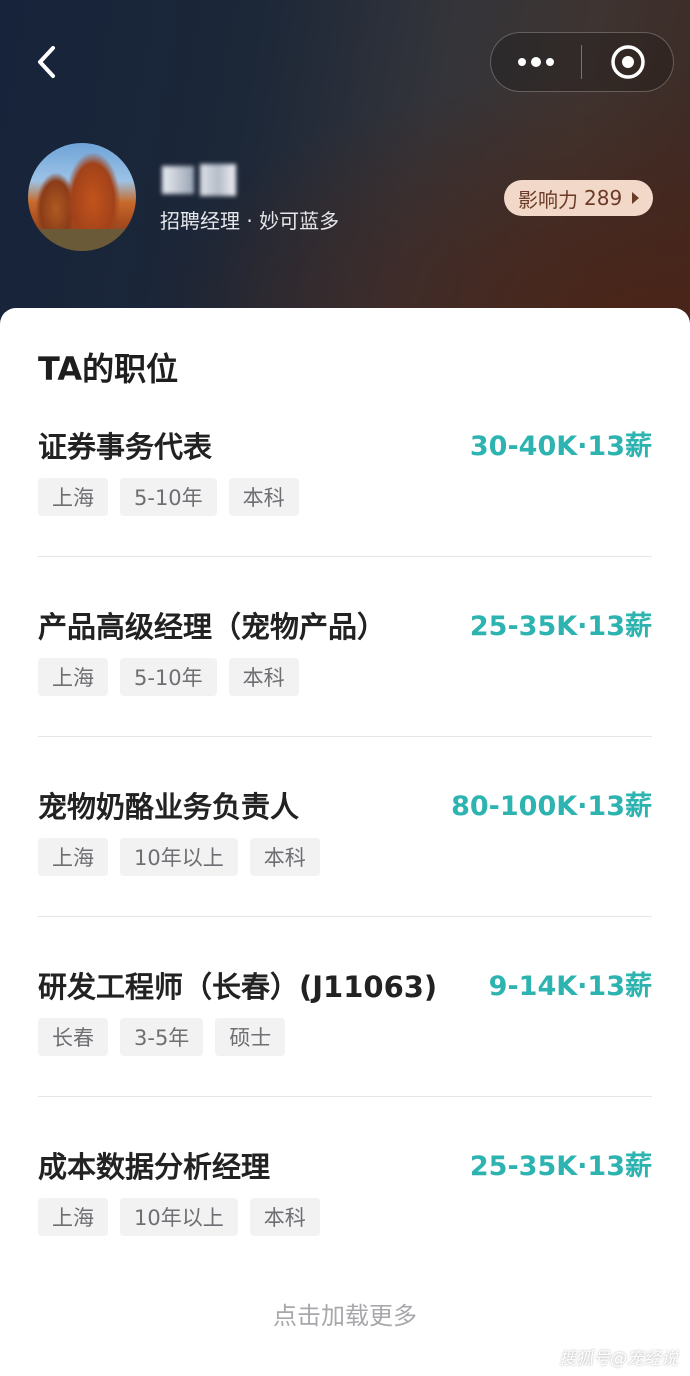  Describe the element at coordinates (73, 1037) in the screenshot. I see `tag-city: 长春` at that location.